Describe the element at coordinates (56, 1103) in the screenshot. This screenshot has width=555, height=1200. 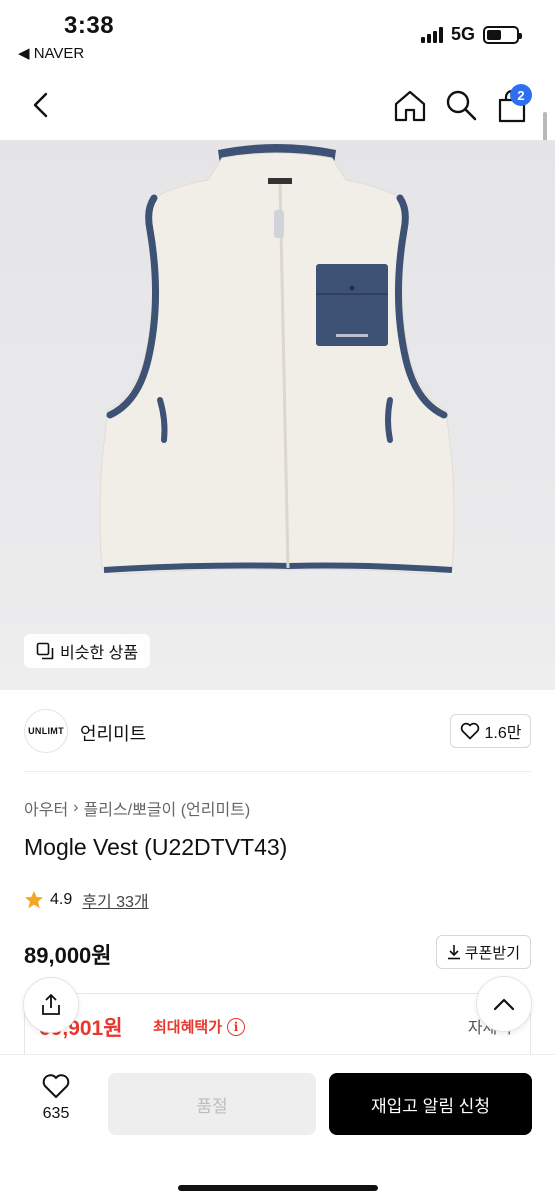
I see `wishlist-button: 635` at that location.